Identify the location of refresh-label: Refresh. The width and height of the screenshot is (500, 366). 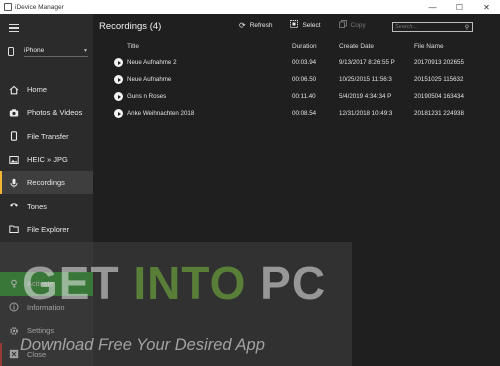
(261, 25).